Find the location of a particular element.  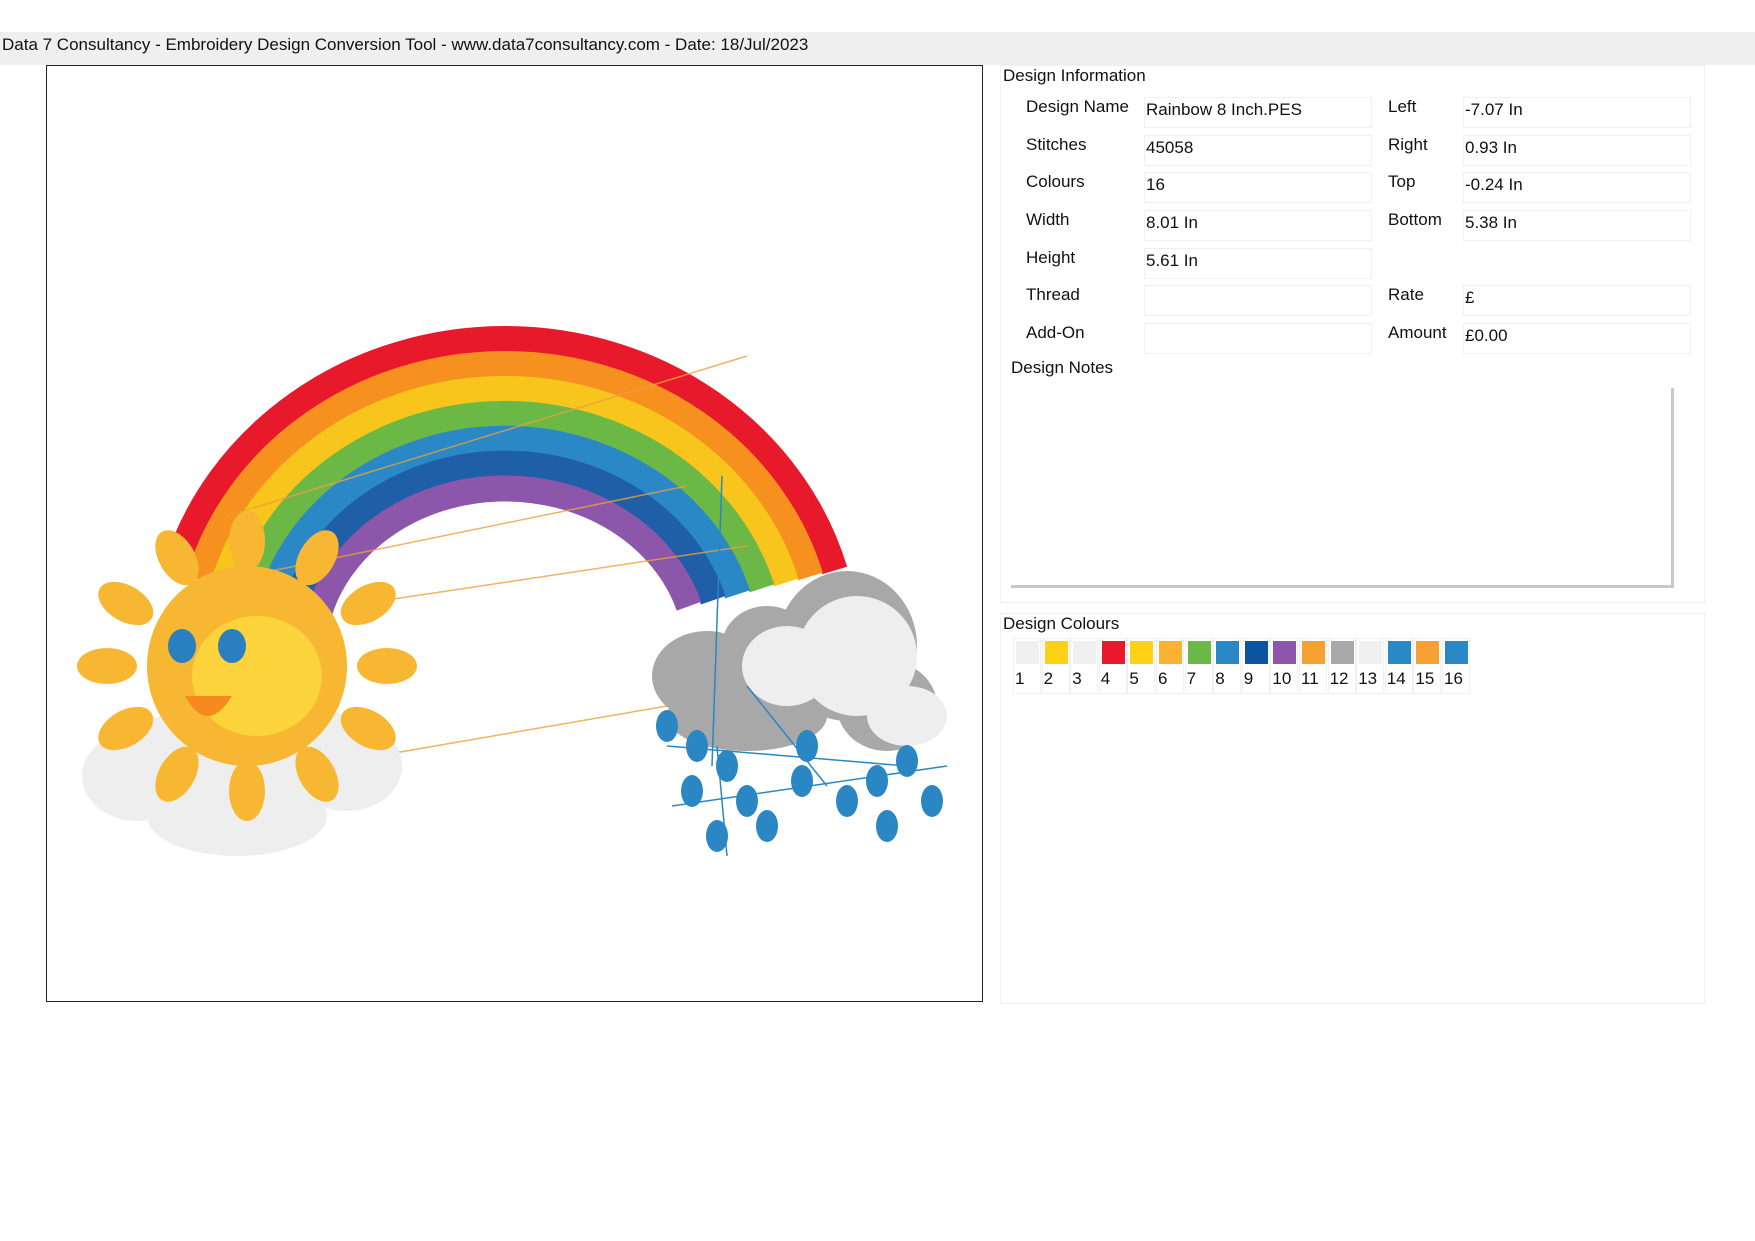

left-field: -7.07 In is located at coordinates (1577, 112).